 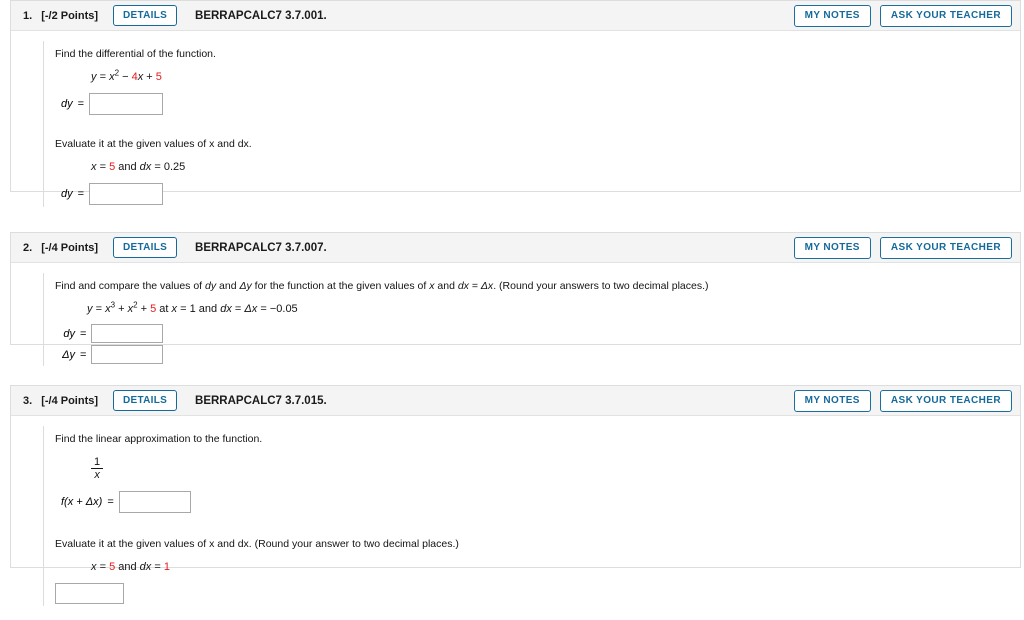 I want to click on function-expression-3: 1 x, so click(x=555, y=468).